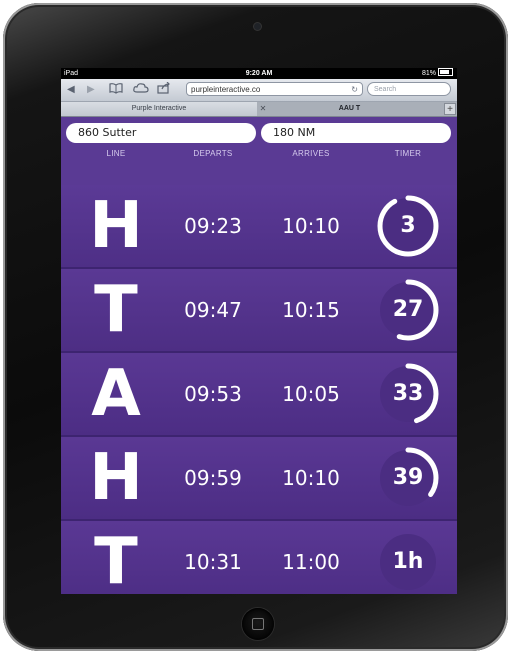  What do you see at coordinates (356, 133) in the screenshot?
I see `destination-field: 180 NM` at bounding box center [356, 133].